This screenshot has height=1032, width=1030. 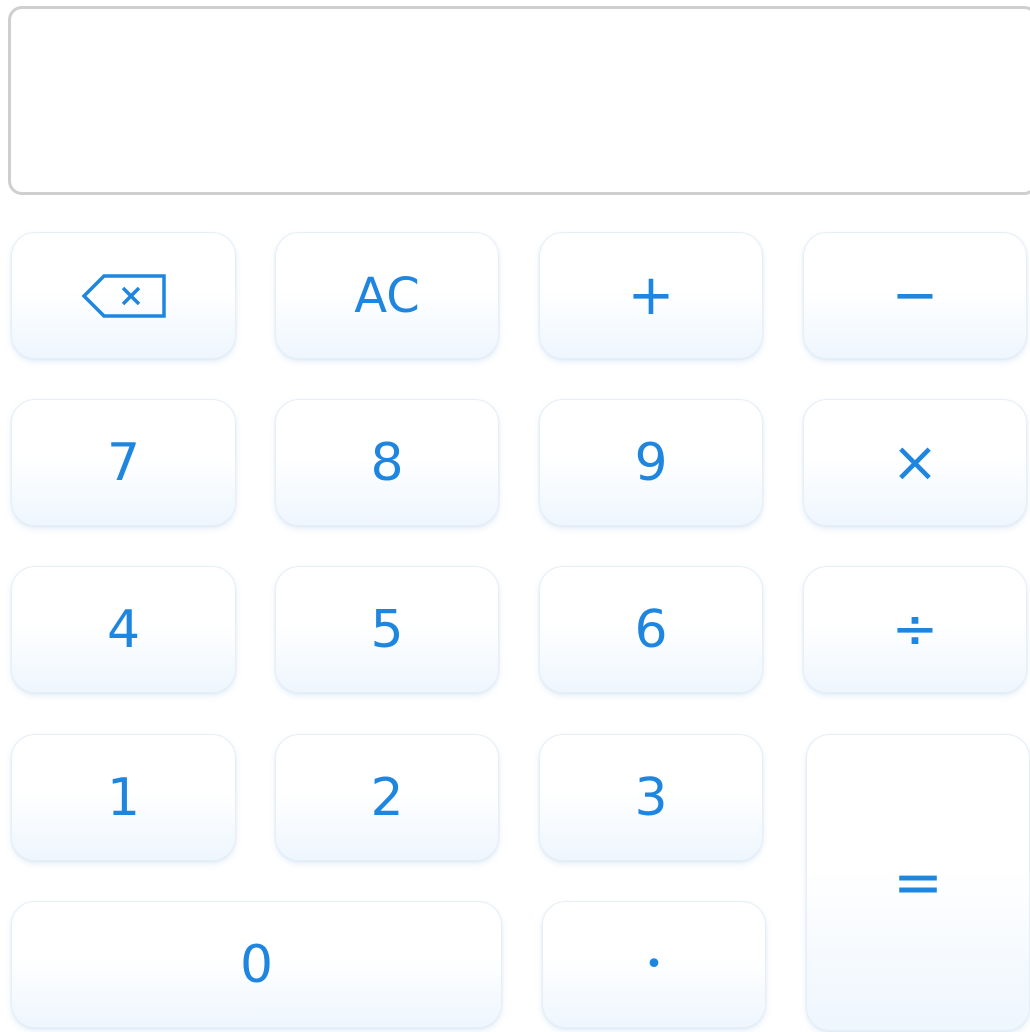 I want to click on plus-button: +, so click(x=651, y=295).